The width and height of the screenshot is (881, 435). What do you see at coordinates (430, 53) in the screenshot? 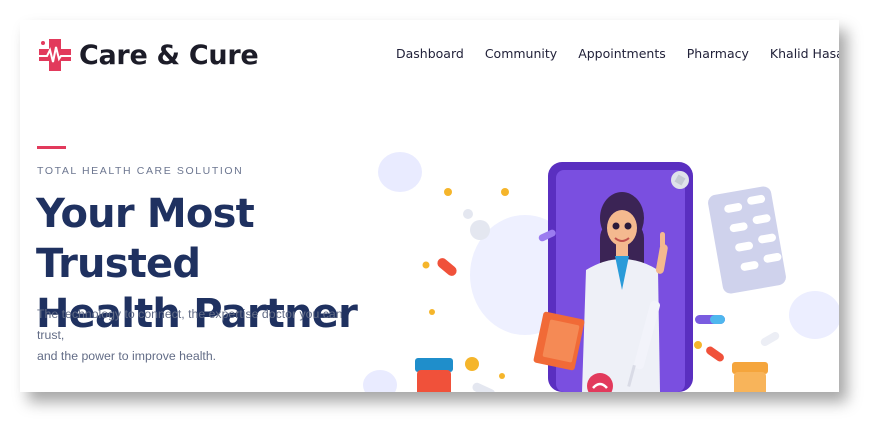
I see `nav-item-dashboard: Dashboard` at bounding box center [430, 53].